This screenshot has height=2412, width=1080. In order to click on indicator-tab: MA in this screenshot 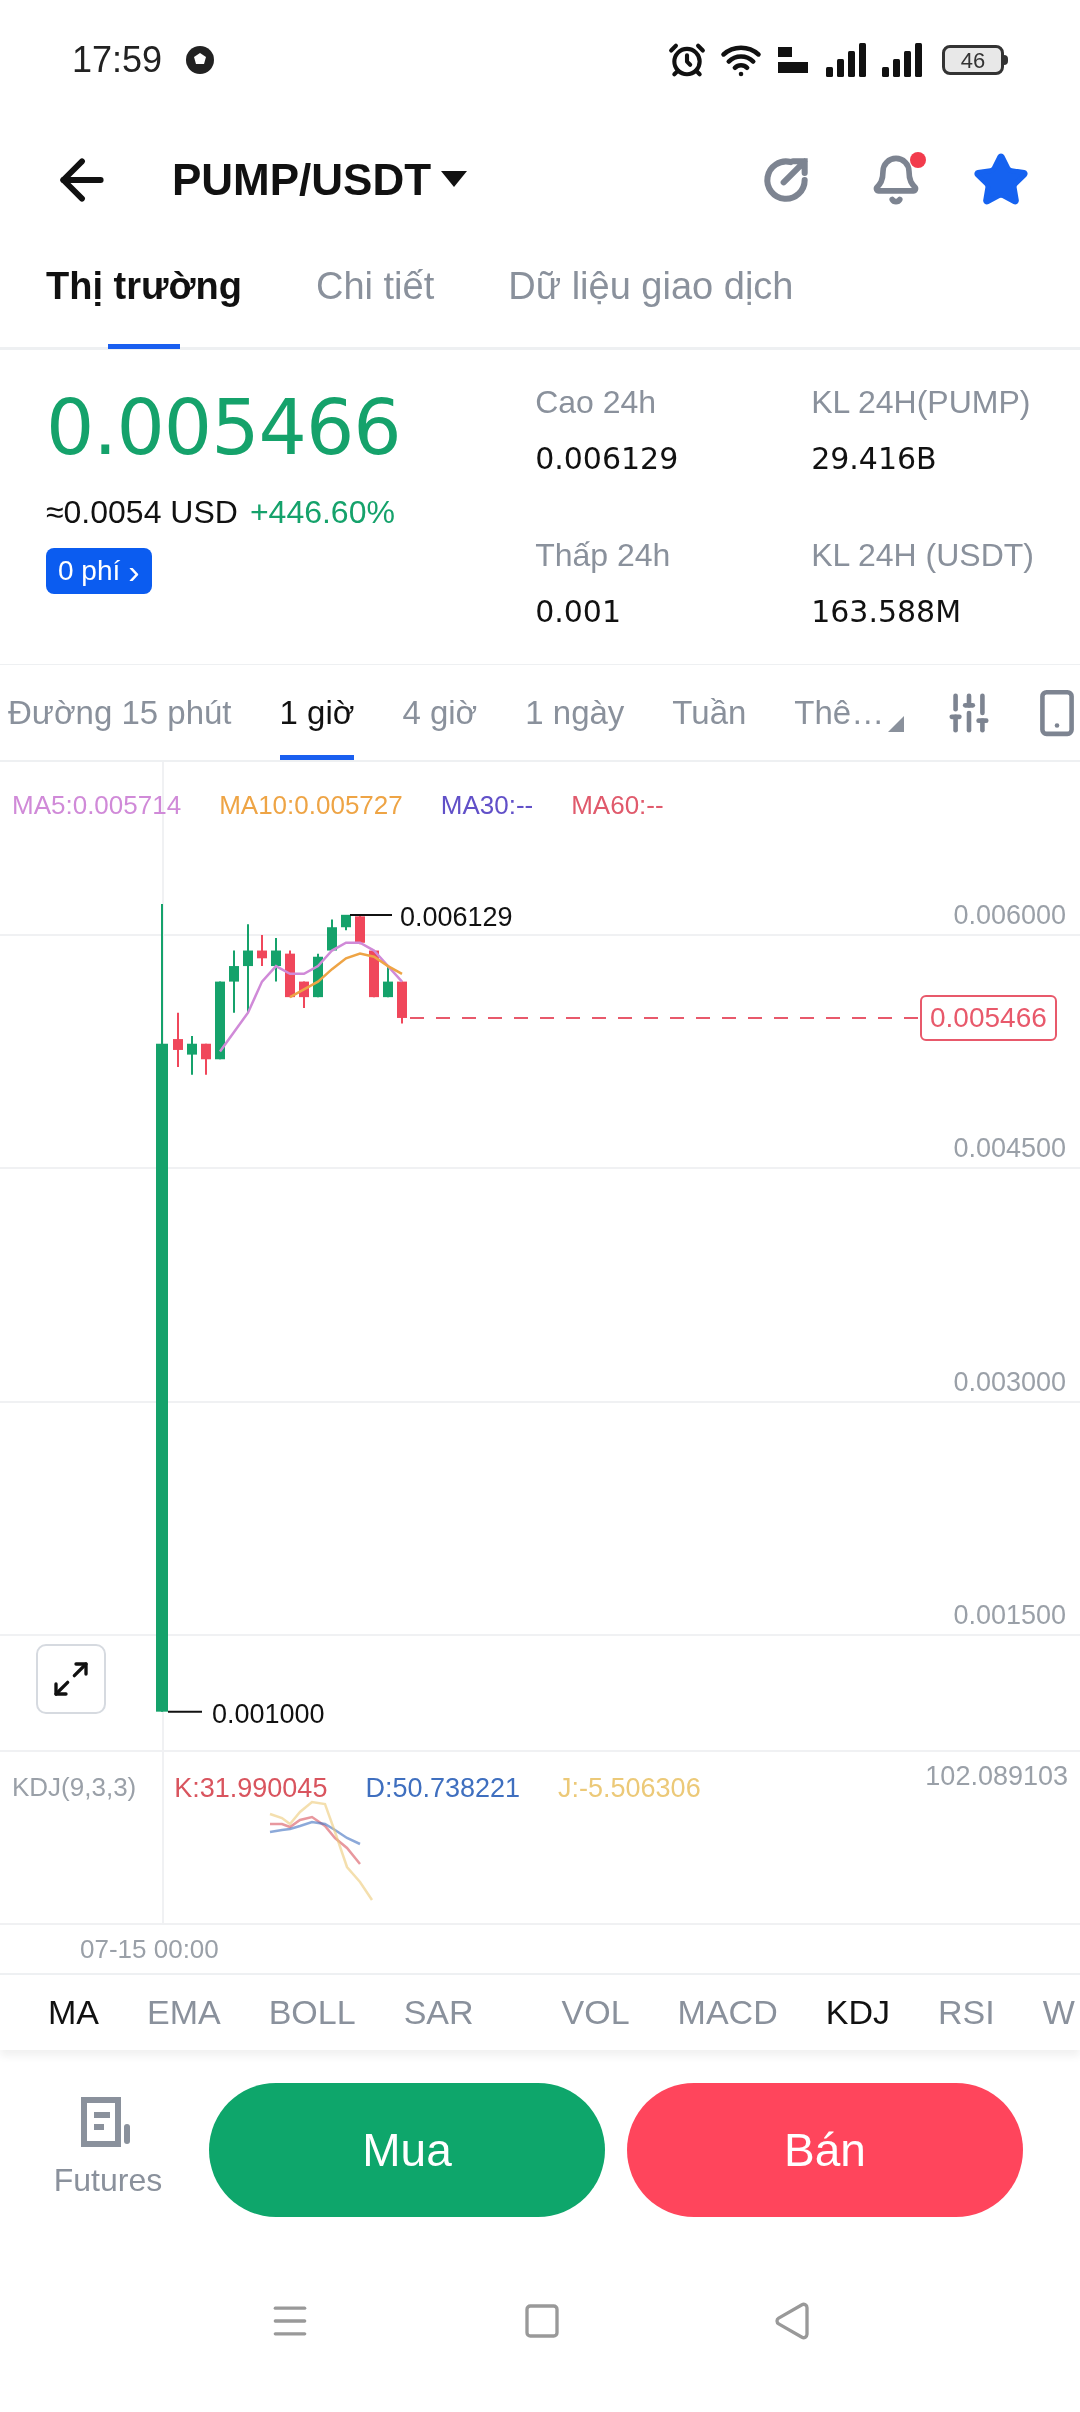, I will do `click(73, 2012)`.